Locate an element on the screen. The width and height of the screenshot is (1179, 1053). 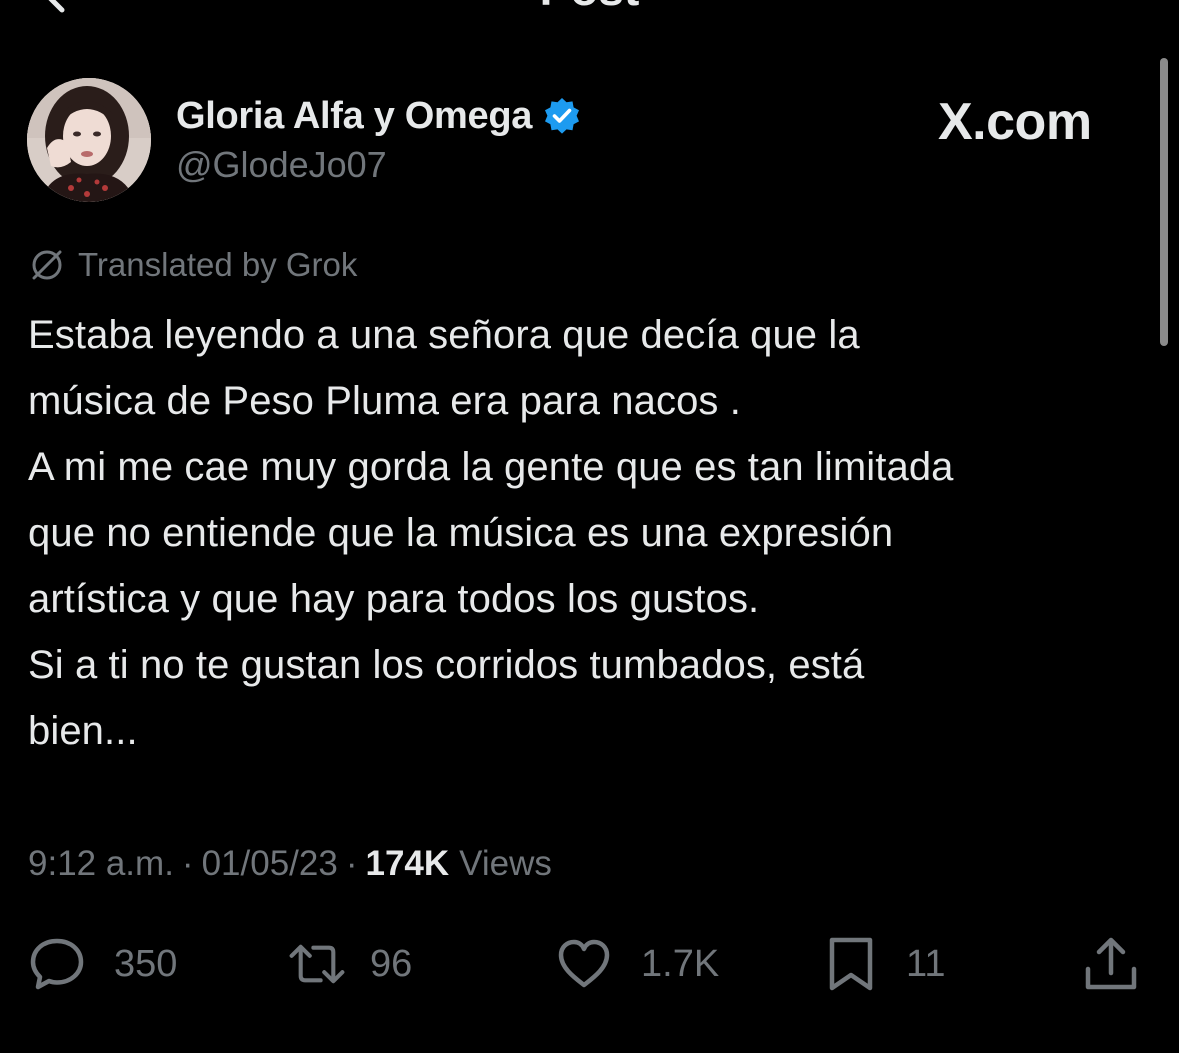
bookmark-icon is located at coordinates (851, 964).